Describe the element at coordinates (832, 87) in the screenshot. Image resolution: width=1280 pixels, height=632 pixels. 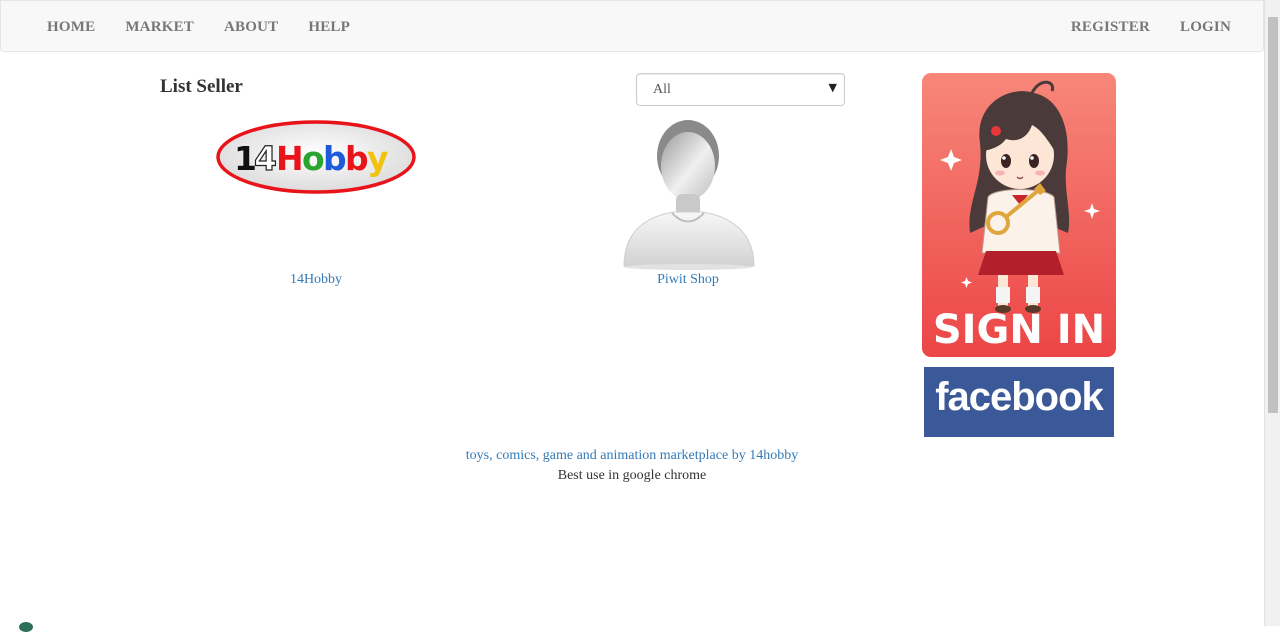
I see `caret-down-icon: ▼` at that location.